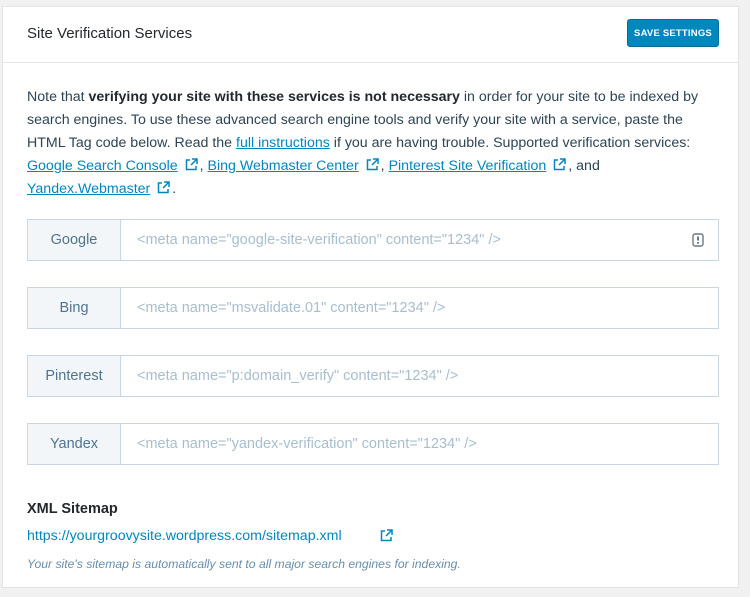 The height and width of the screenshot is (597, 750). Describe the element at coordinates (419, 444) in the screenshot. I see `yandex-verification-input` at that location.